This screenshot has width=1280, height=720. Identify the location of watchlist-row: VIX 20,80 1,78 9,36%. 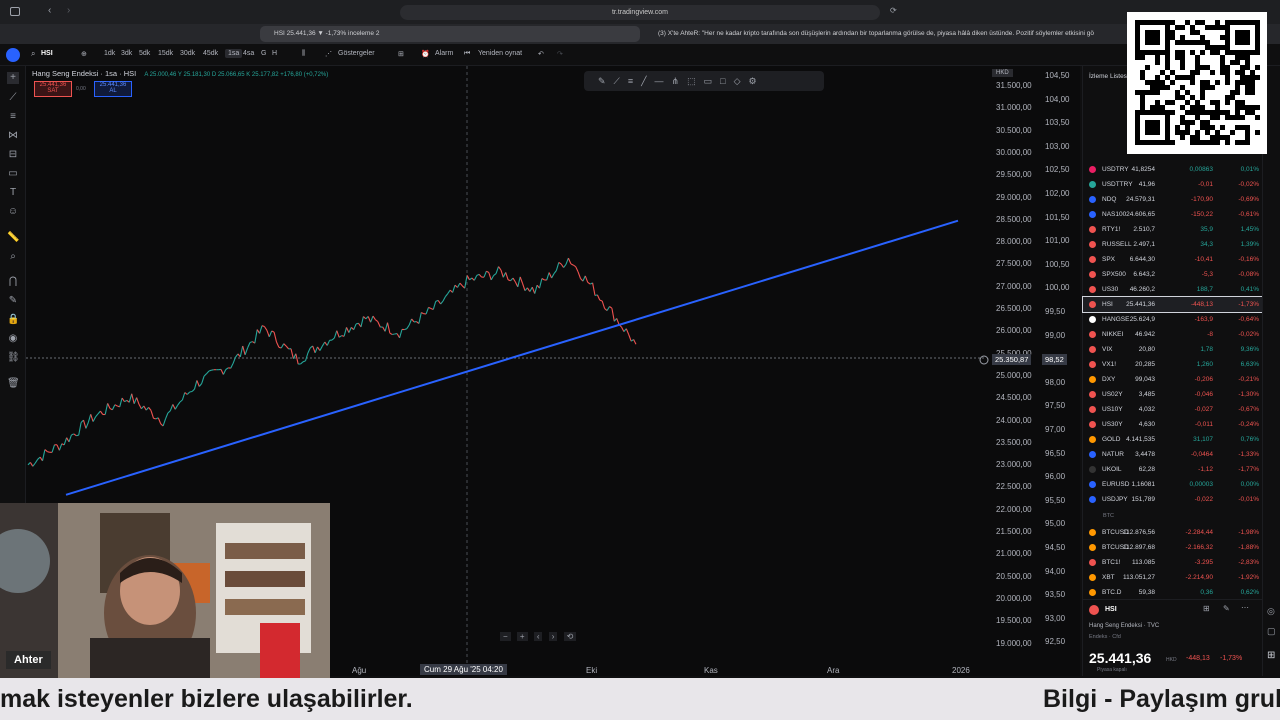
(1173, 349).